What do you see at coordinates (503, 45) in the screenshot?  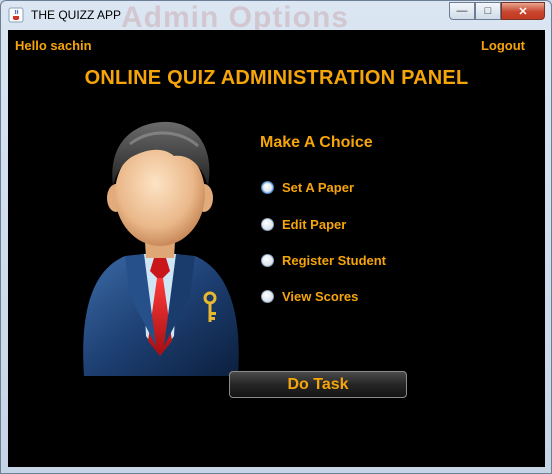 I see `logout-link: Logout` at bounding box center [503, 45].